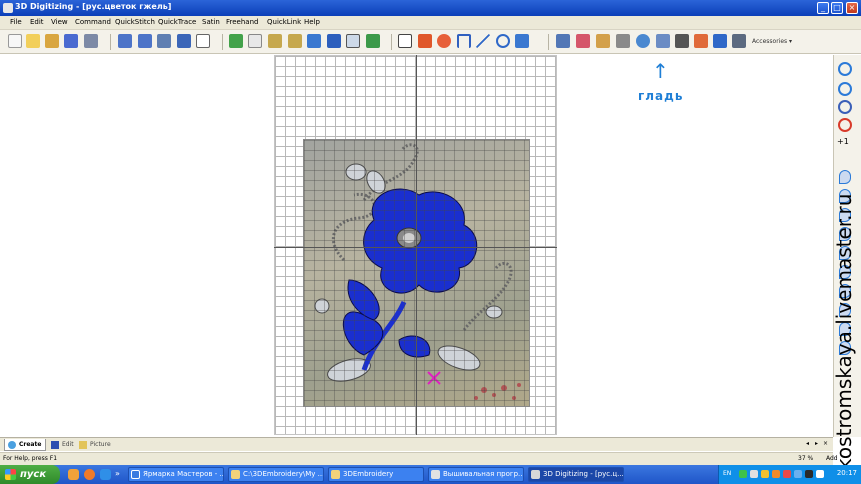 This screenshot has width=861, height=484. Describe the element at coordinates (37, 22) in the screenshot. I see `menu-edit: Edit` at that location.